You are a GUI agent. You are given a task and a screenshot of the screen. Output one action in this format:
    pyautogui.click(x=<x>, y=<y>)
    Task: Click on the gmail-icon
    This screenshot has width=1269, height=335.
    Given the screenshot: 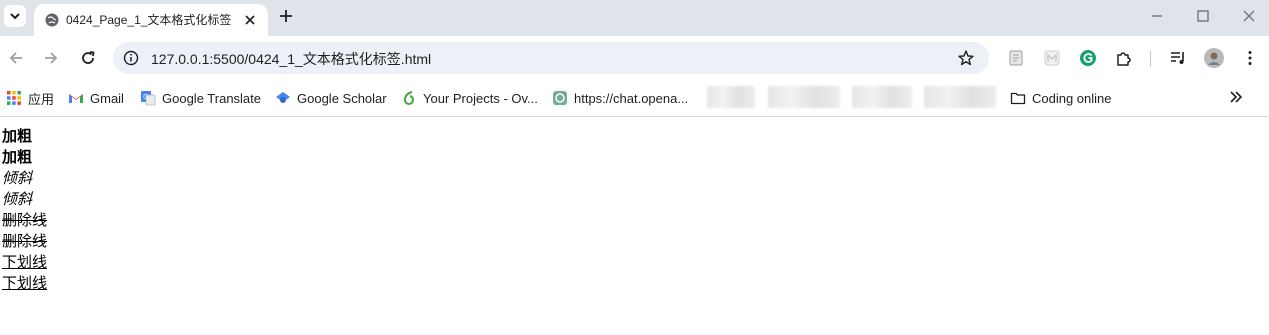 What is the action you would take?
    pyautogui.click(x=76, y=98)
    